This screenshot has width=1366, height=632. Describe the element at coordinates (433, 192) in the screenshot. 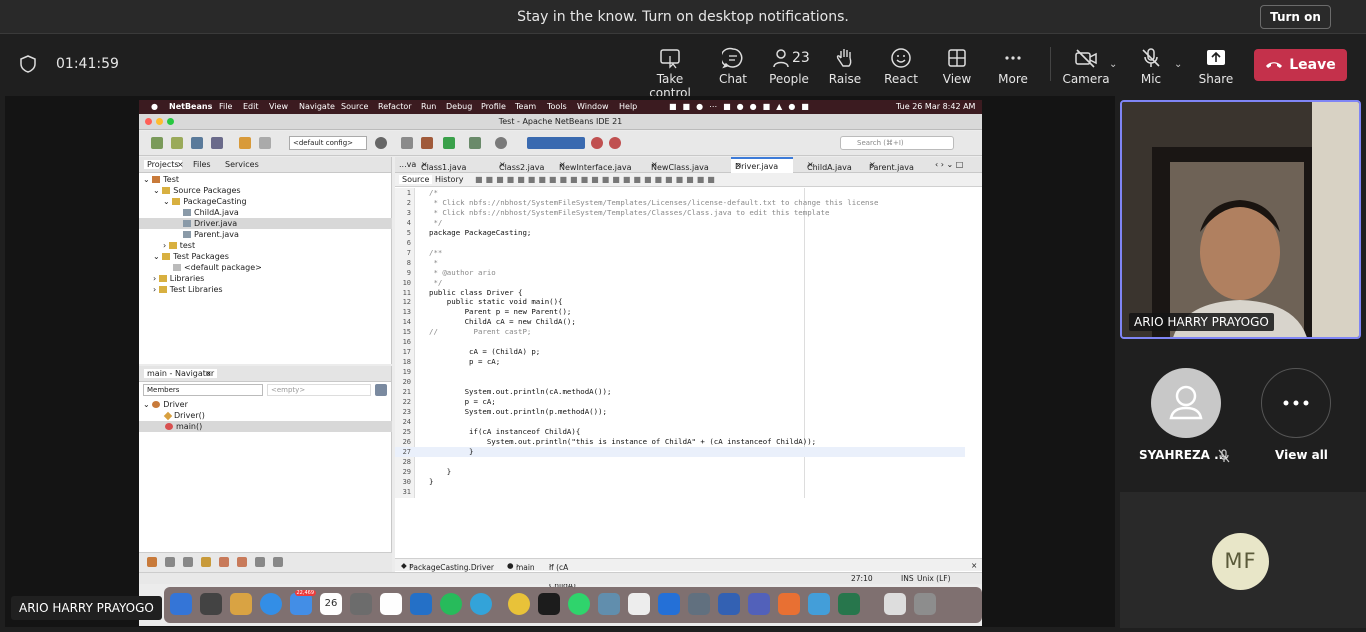

I see `code-line: /*` at that location.